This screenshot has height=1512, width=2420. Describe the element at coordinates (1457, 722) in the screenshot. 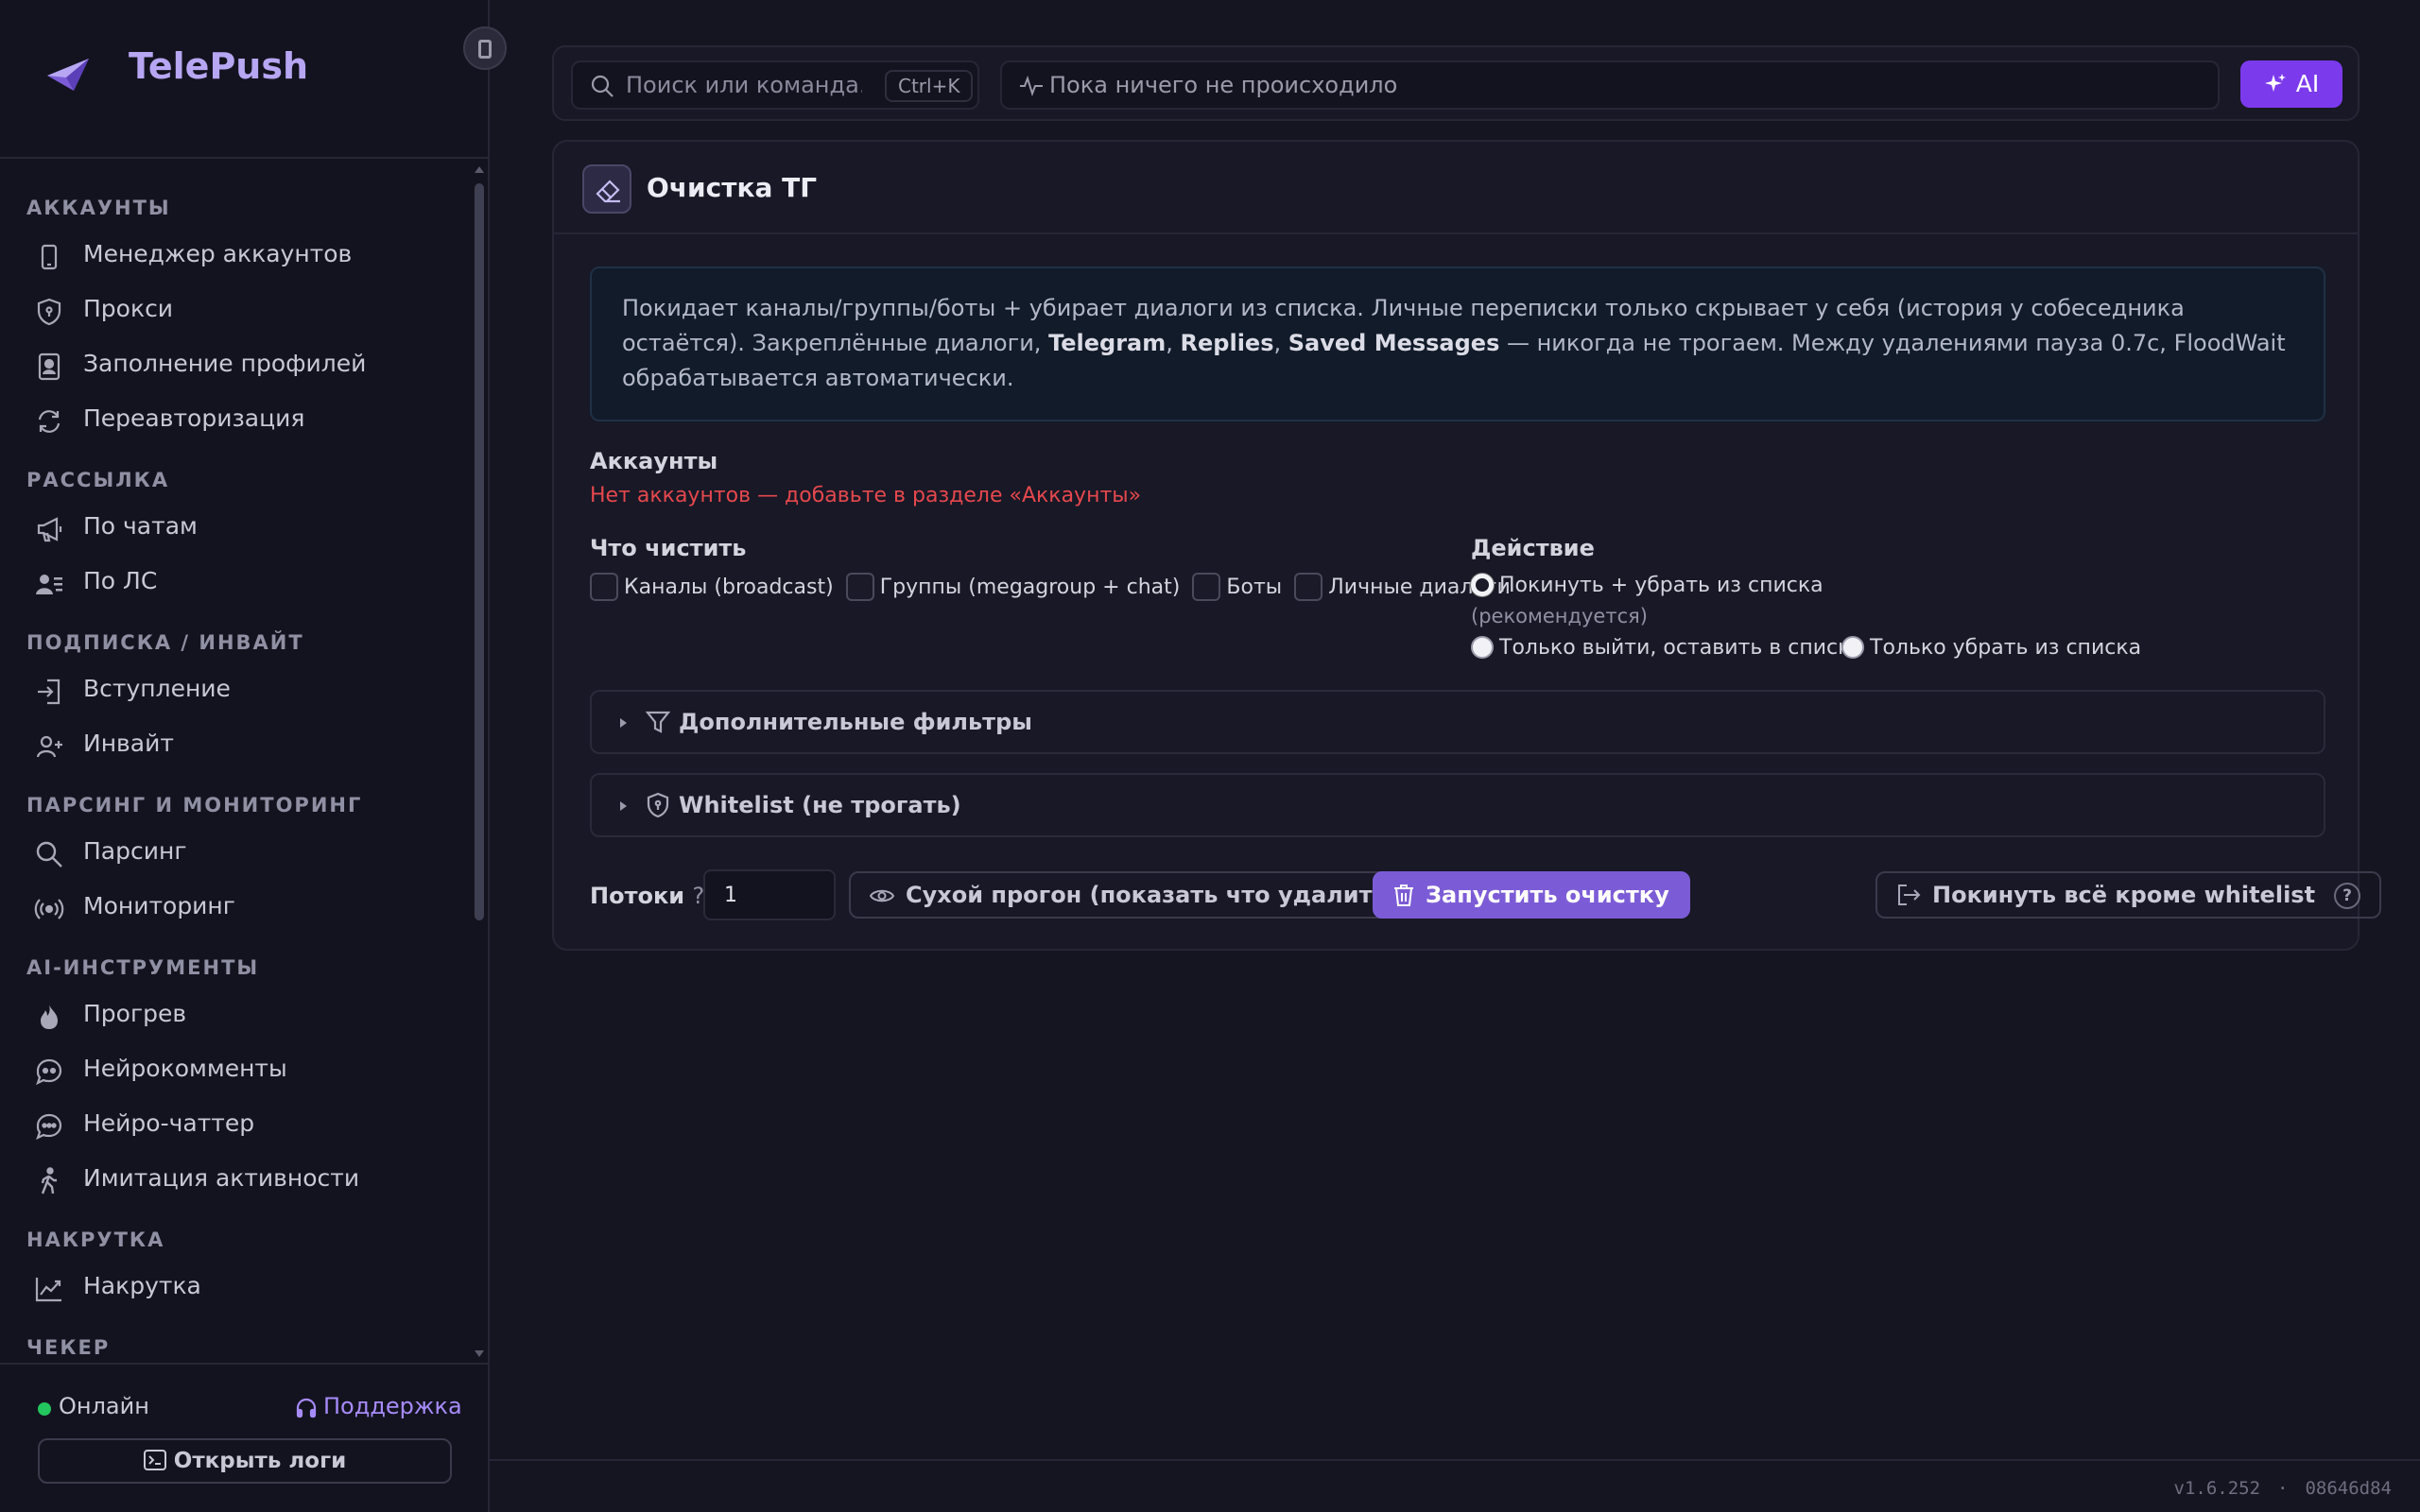

I see `extra-filters-toggle: Дополнительные фильтры` at that location.